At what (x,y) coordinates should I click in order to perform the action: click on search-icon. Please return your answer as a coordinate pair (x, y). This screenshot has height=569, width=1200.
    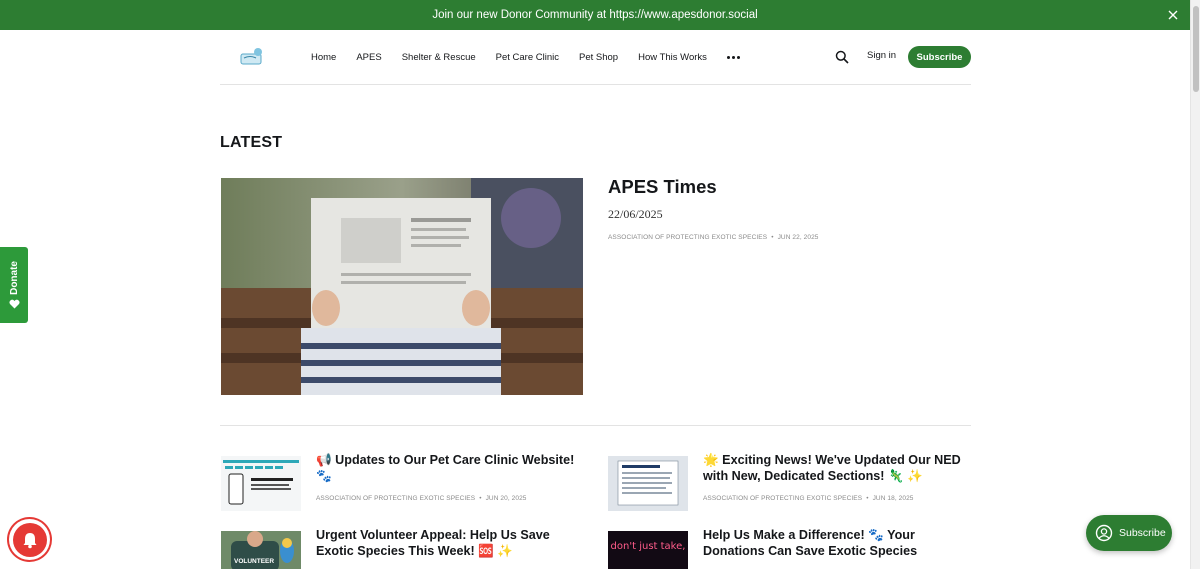
    Looking at the image, I should click on (842, 57).